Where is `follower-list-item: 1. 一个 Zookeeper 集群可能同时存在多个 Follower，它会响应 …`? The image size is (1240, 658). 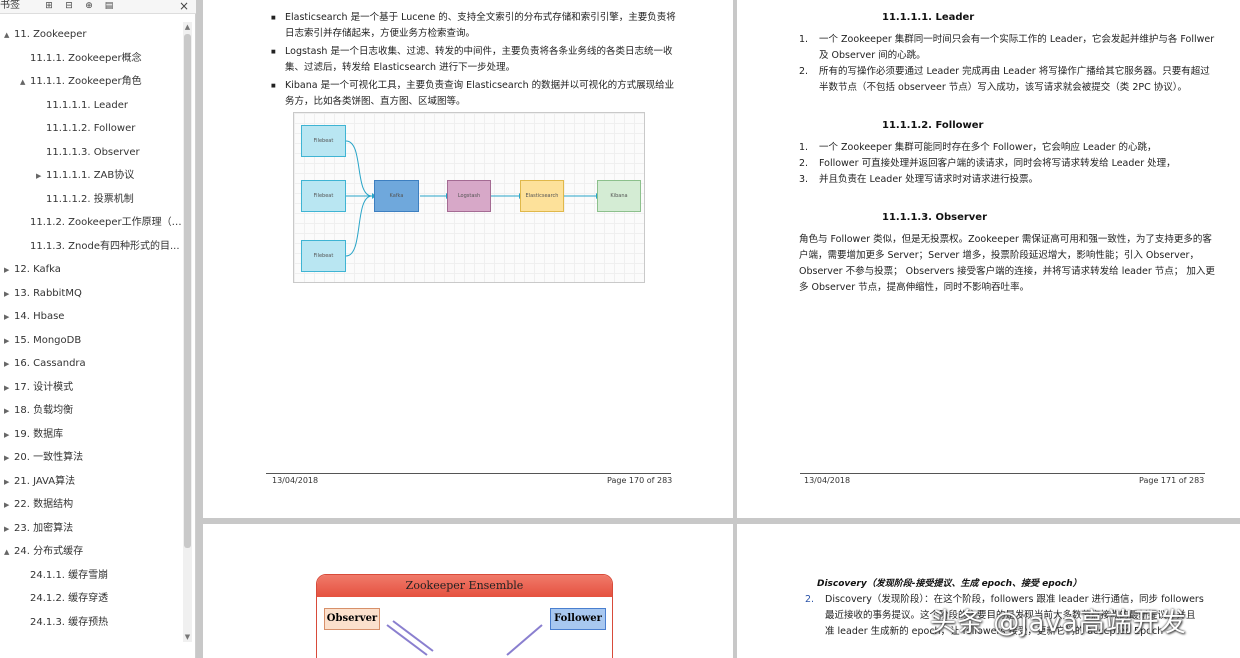
follower-list-item: 1. 一个 Zookeeper 集群可能同时存在多个 Follower，它会响应 … is located at coordinates (1009, 148).